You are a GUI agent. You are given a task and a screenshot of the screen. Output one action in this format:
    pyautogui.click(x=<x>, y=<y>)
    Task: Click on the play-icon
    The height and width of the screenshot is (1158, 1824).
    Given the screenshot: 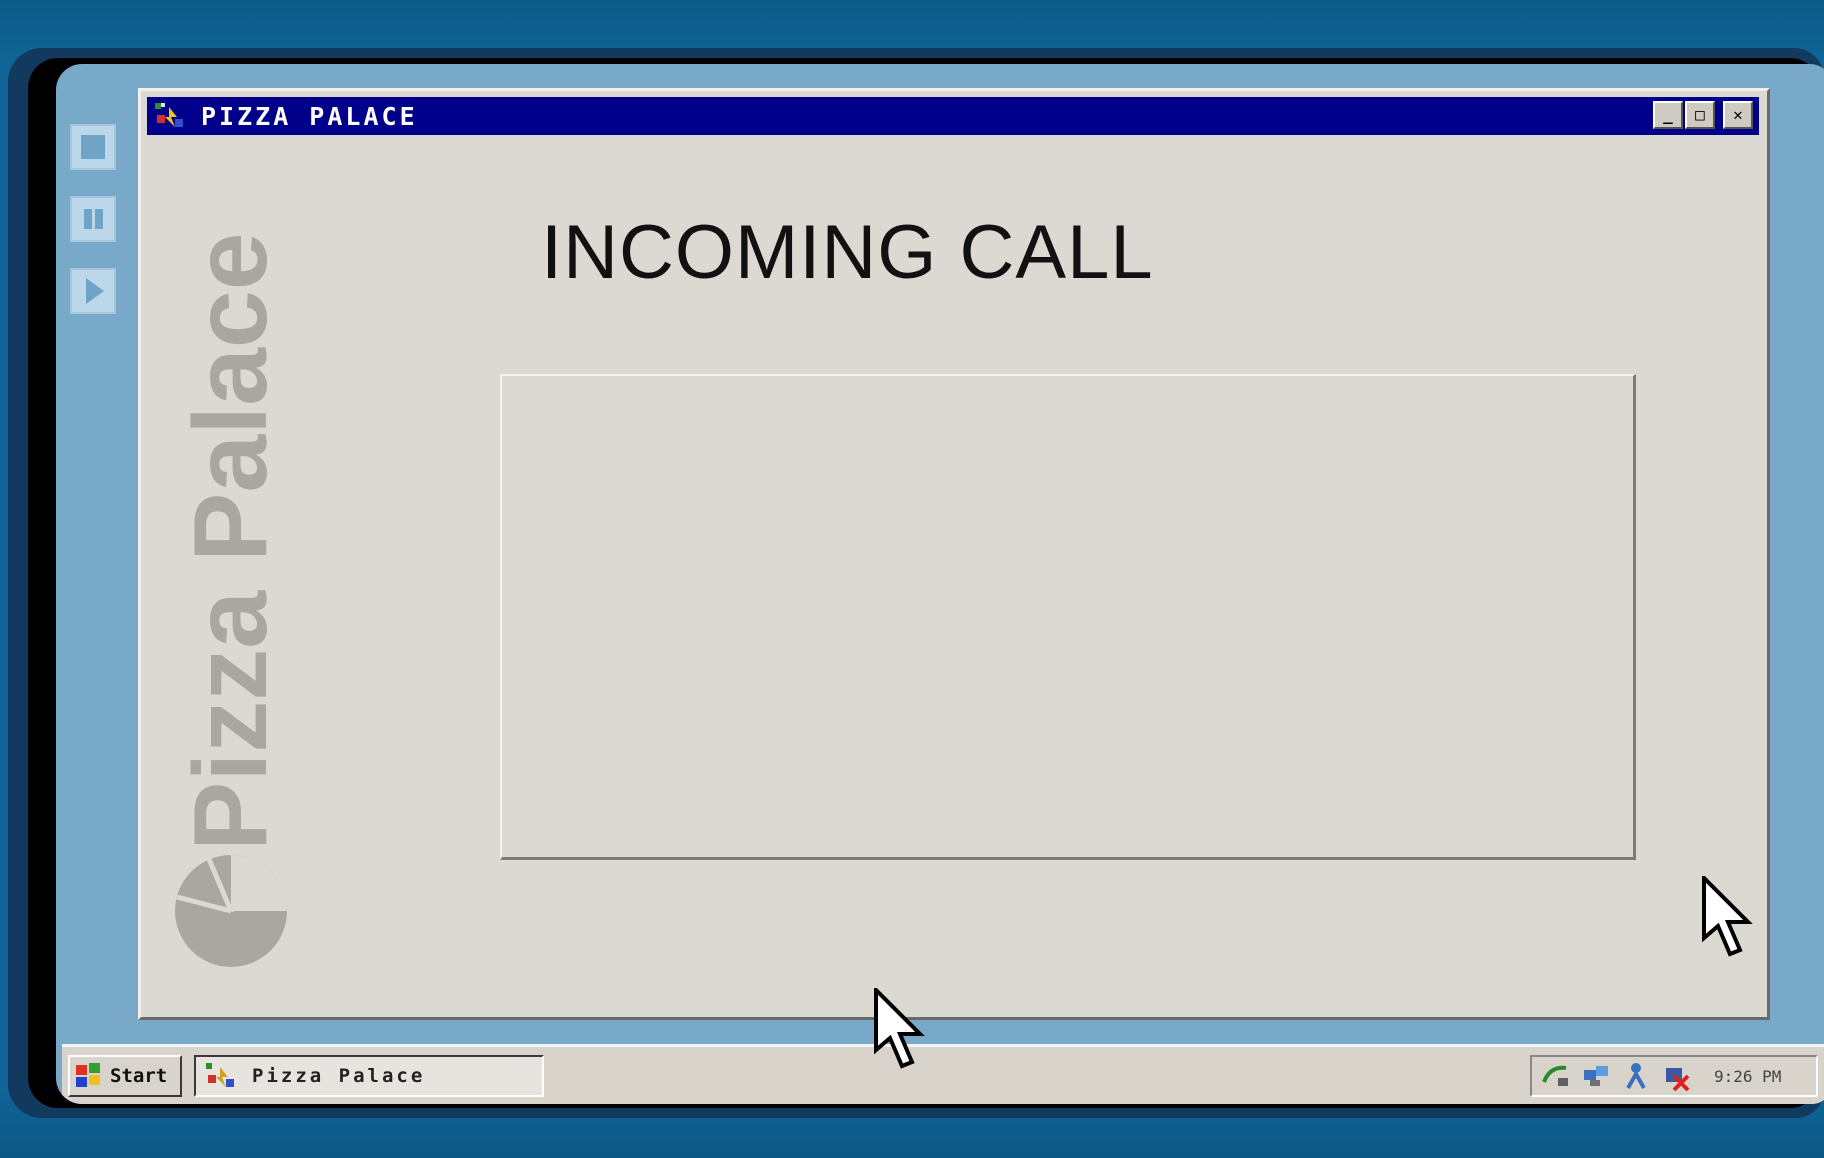 What is the action you would take?
    pyautogui.click(x=95, y=291)
    